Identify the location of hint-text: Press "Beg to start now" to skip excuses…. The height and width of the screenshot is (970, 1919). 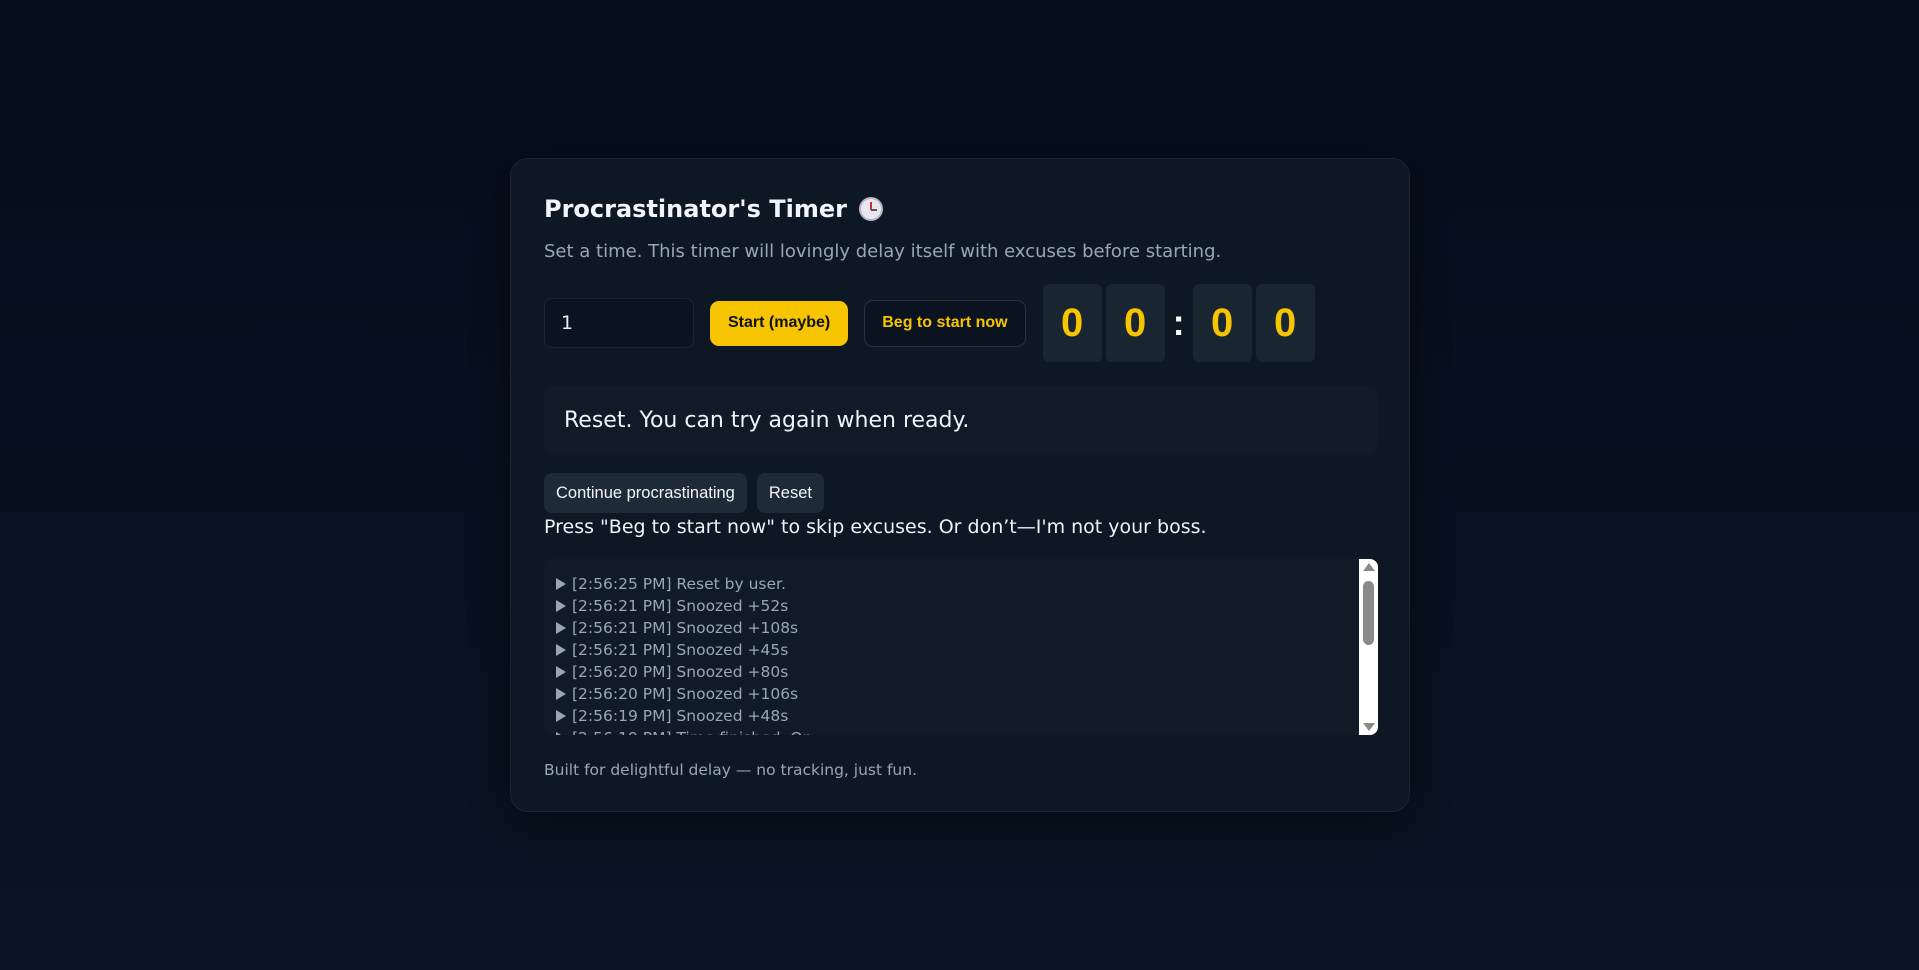
(875, 527).